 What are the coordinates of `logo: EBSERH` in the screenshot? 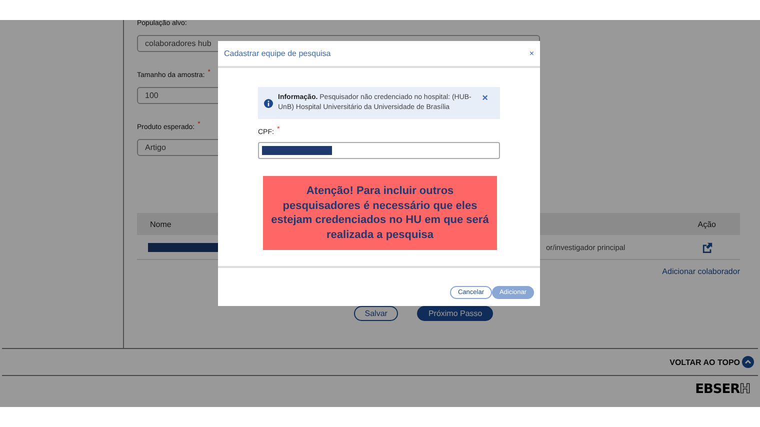 It's located at (722, 389).